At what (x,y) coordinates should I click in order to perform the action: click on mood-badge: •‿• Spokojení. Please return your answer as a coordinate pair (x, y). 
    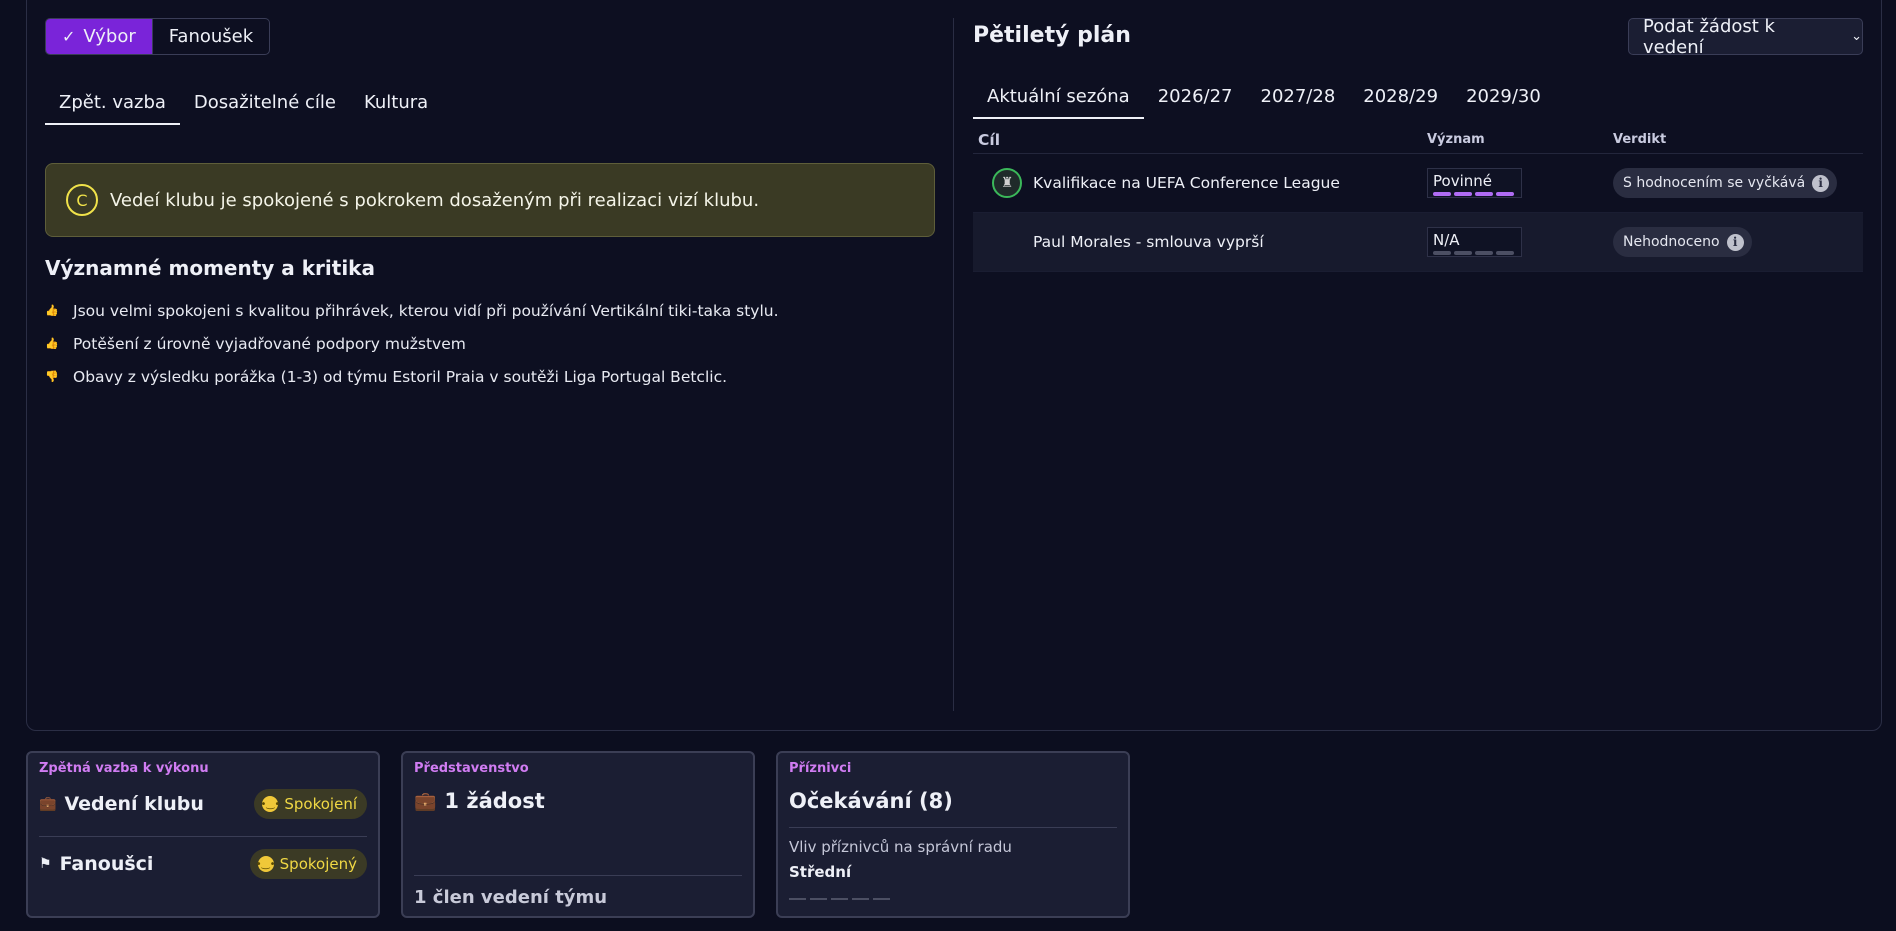
    Looking at the image, I should click on (310, 804).